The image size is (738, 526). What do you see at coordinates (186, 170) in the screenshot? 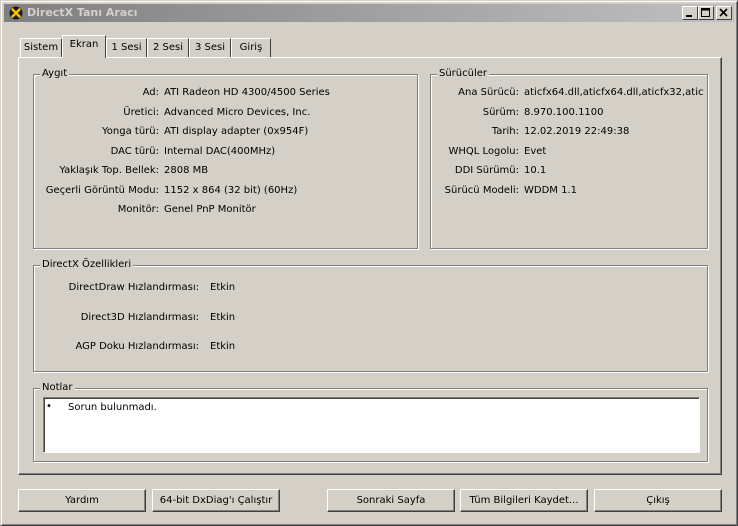
I see `total-memory-value: 2808 MB` at bounding box center [186, 170].